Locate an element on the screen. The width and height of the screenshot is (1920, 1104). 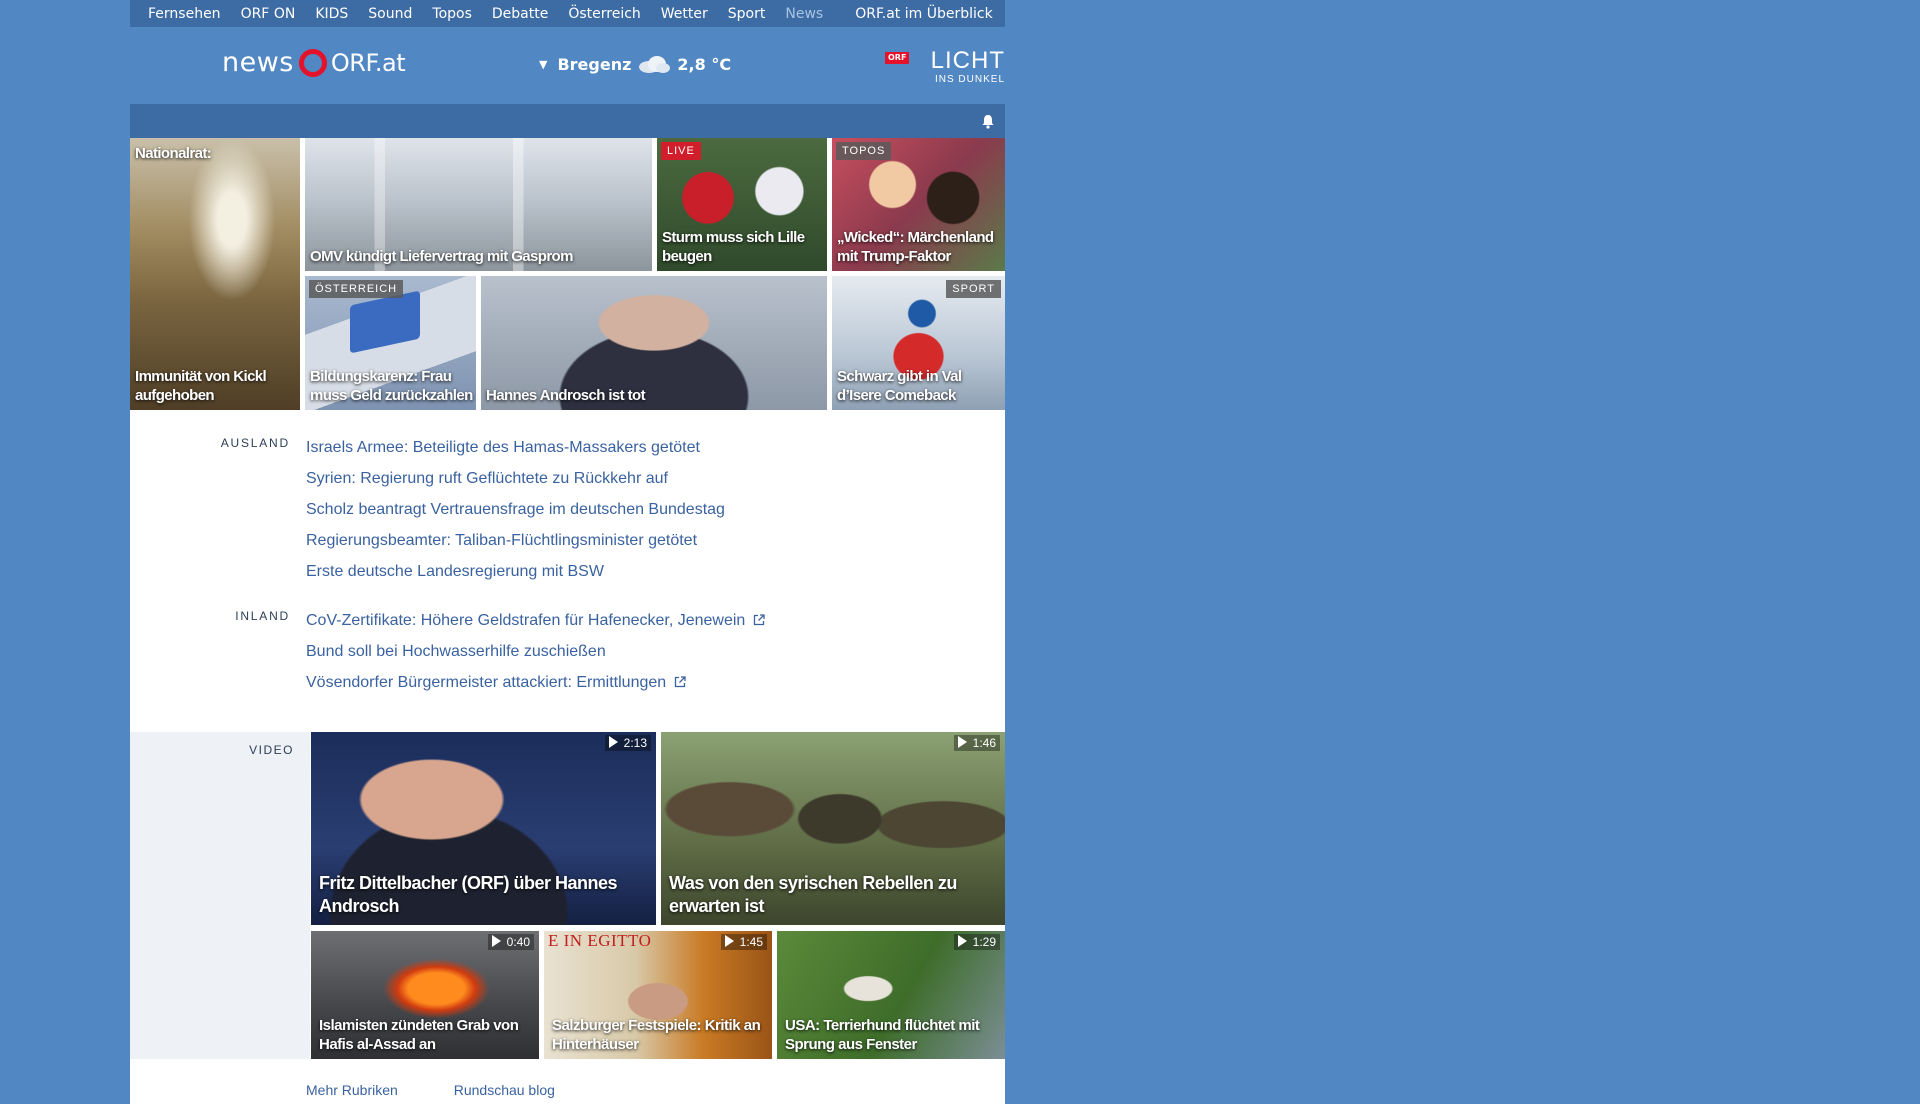
video-duration: 1:29 is located at coordinates (976, 942).